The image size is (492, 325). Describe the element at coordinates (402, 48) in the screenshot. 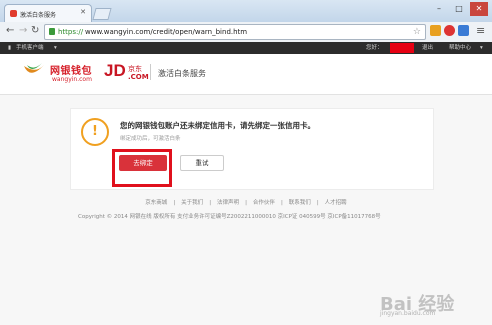

I see `redacted-username` at that location.